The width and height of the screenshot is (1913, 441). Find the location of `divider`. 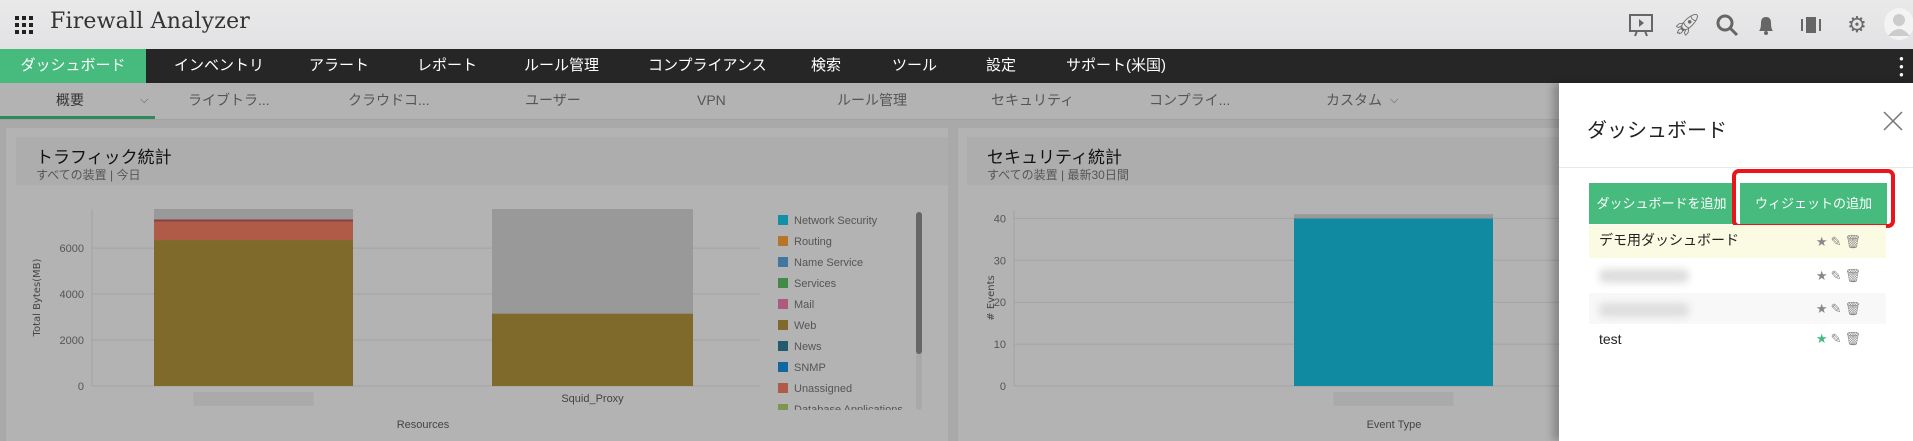

divider is located at coordinates (1736, 167).